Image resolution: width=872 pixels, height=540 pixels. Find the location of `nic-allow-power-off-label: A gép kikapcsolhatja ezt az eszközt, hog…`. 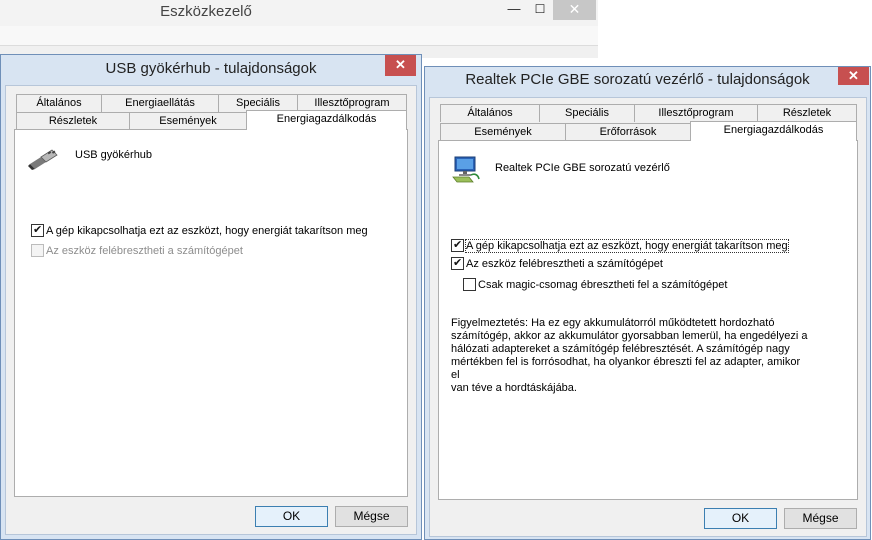

nic-allow-power-off-label: A gép kikapcsolhatja ezt az eszközt, hog… is located at coordinates (627, 246).